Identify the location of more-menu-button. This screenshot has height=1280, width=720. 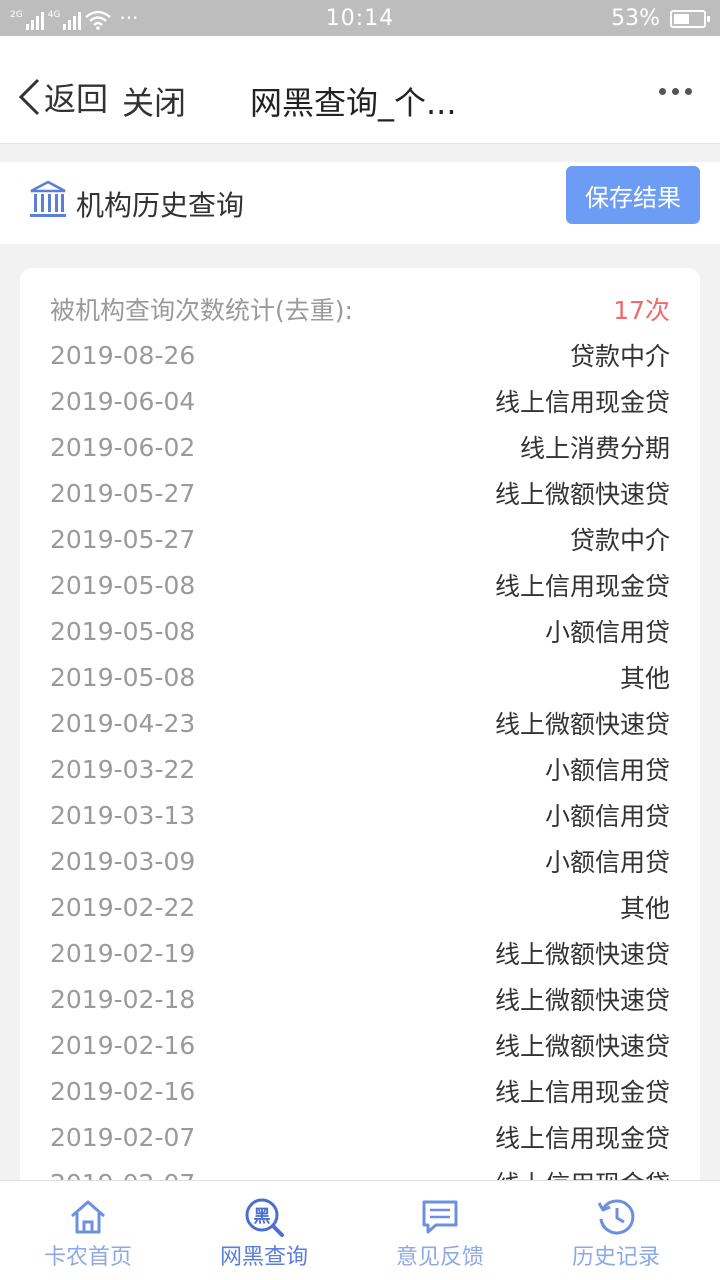
(675, 91).